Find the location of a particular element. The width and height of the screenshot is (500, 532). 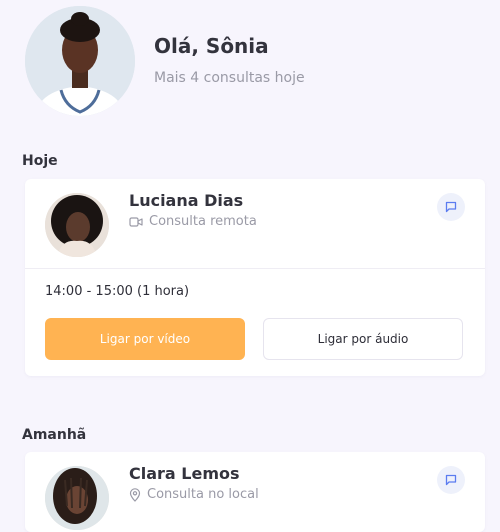

video-camera-icon is located at coordinates (136, 221).